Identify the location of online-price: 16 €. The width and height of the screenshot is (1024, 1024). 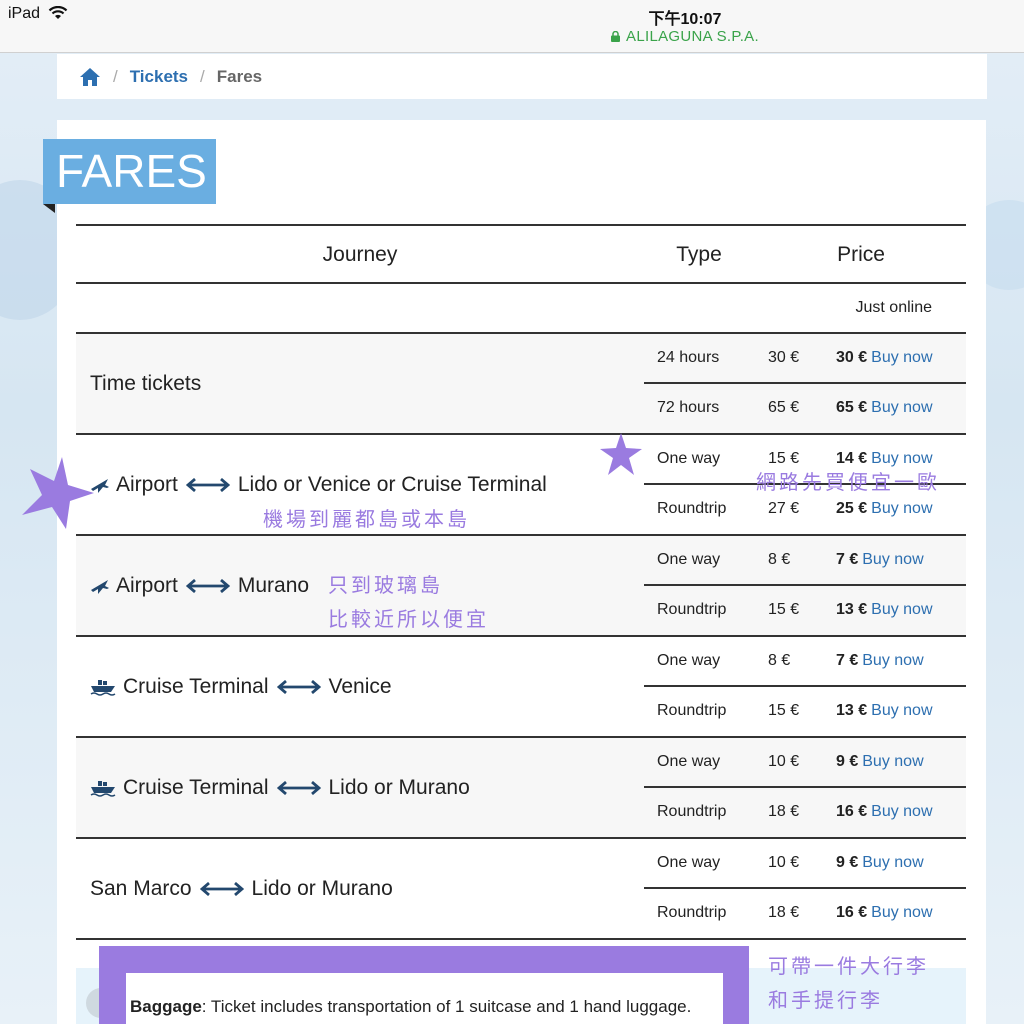
(852, 912).